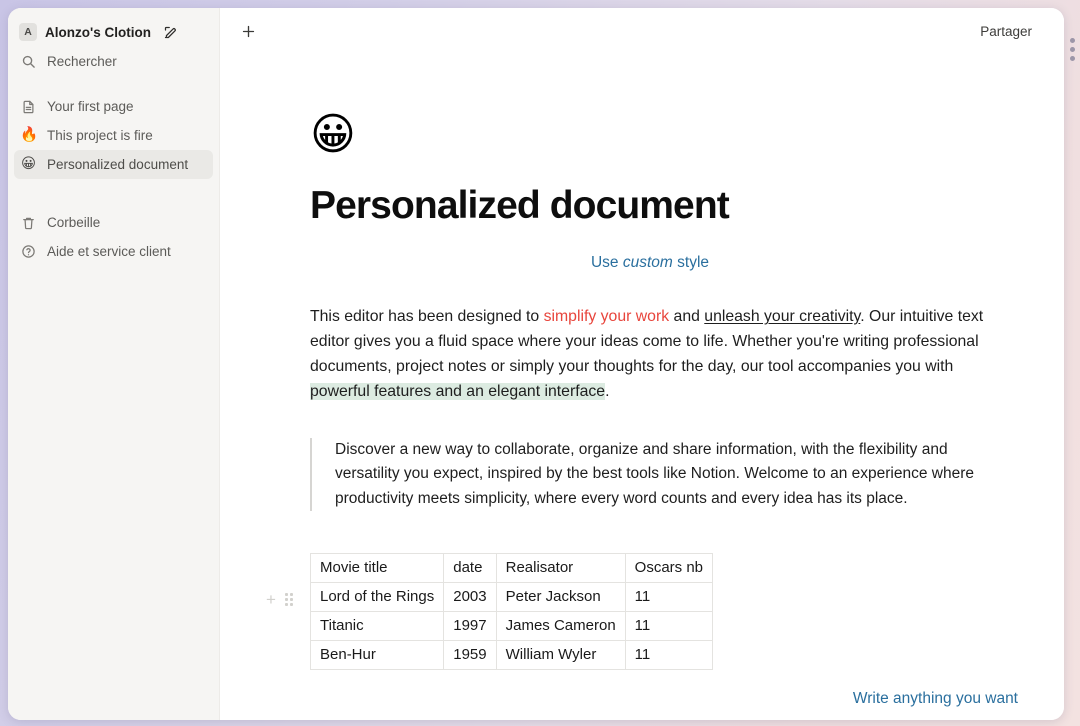 This screenshot has width=1080, height=726. What do you see at coordinates (74, 222) in the screenshot?
I see `sidebar-item-label: Corbeille` at bounding box center [74, 222].